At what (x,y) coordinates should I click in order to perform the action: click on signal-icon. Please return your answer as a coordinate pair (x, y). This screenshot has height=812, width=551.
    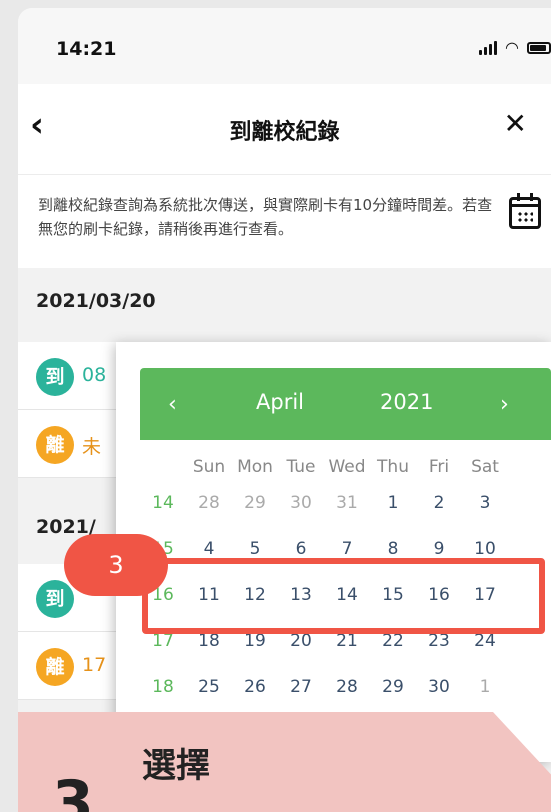
    Looking at the image, I should click on (488, 48).